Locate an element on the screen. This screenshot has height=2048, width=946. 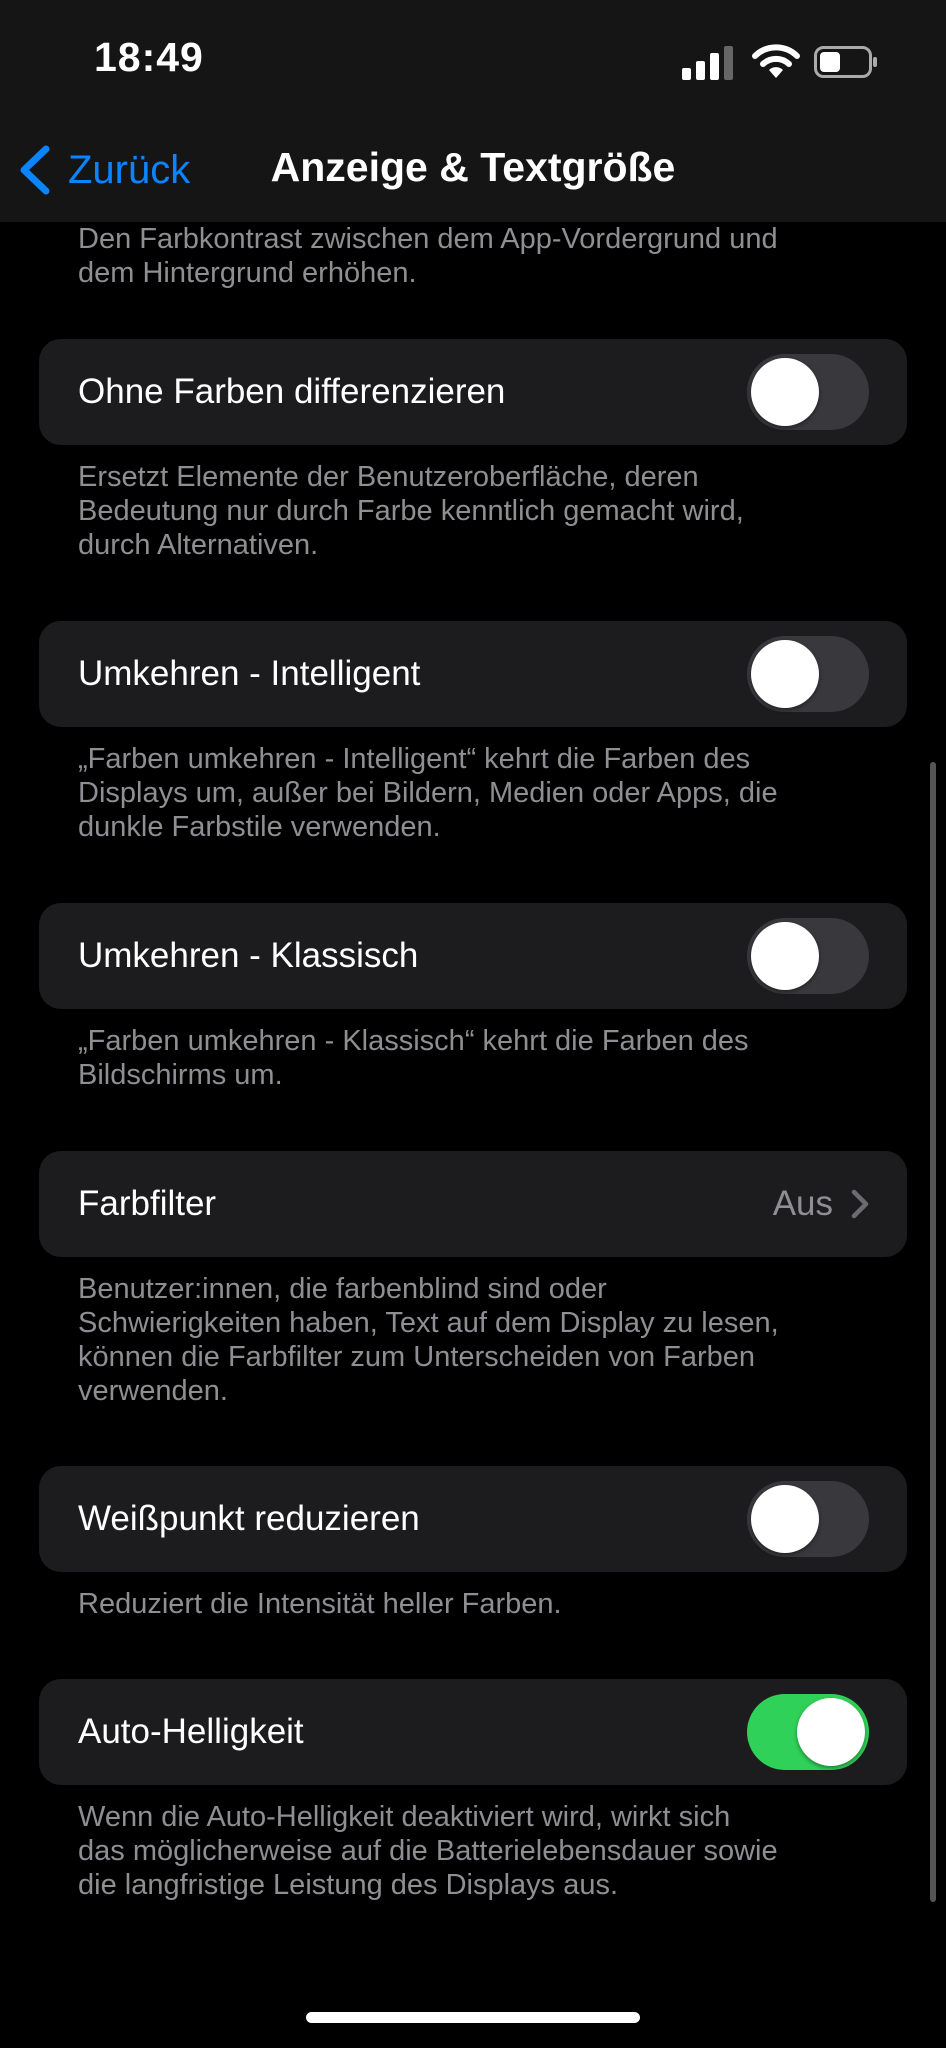
battery-icon is located at coordinates (845, 62).